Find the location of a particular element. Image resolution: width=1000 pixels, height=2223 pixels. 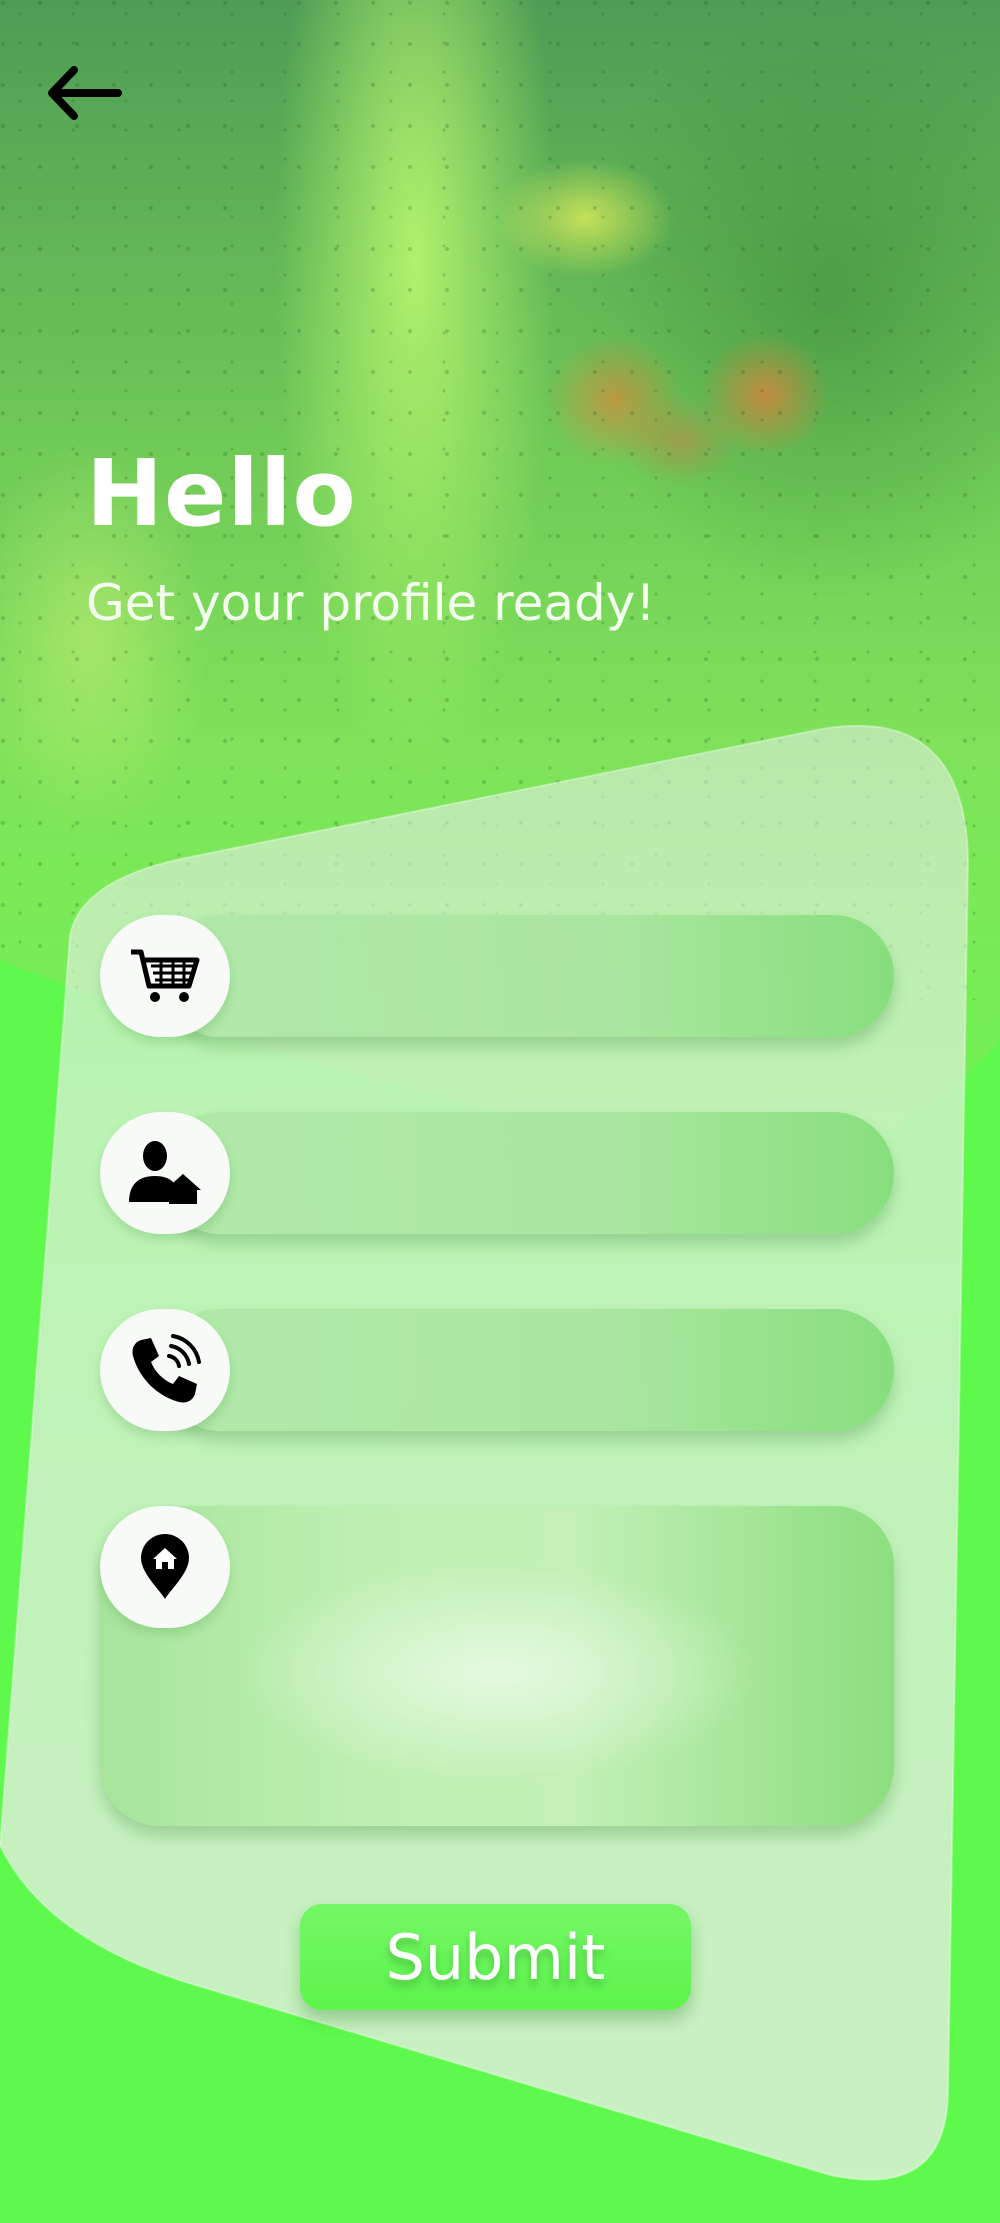

phone-field is located at coordinates (527, 1370).